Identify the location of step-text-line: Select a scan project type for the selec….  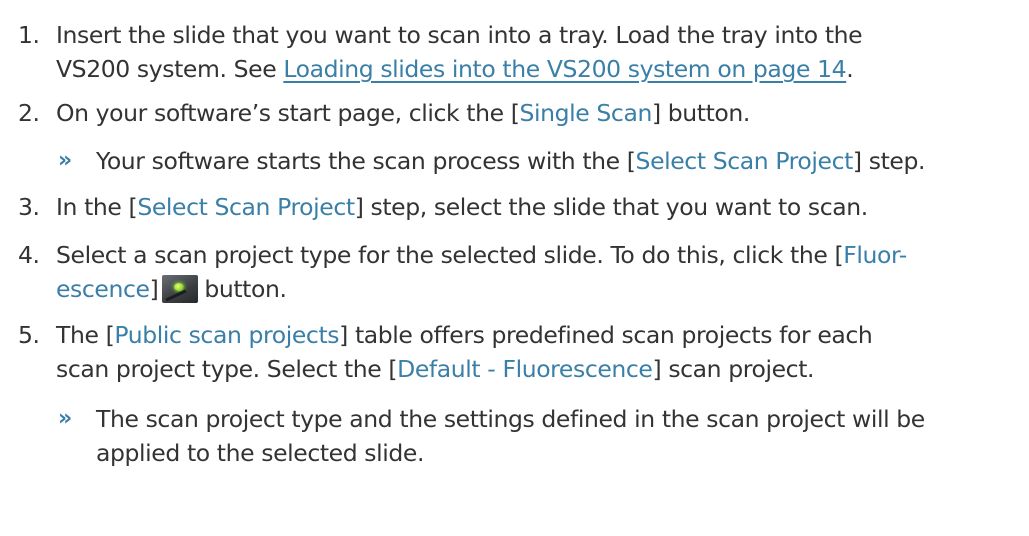
(481, 255).